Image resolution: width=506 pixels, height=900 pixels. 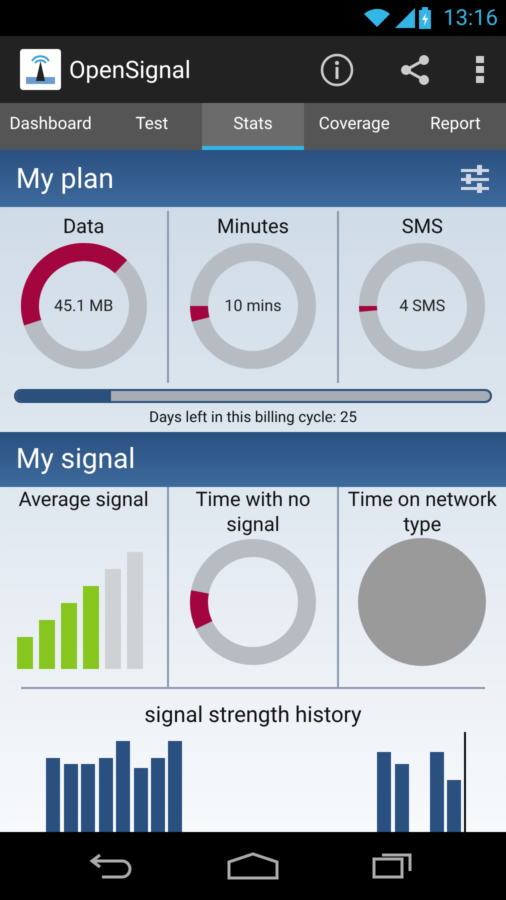 I want to click on billing-cycle-text: Days left in this billing cycle: 25, so click(x=253, y=417).